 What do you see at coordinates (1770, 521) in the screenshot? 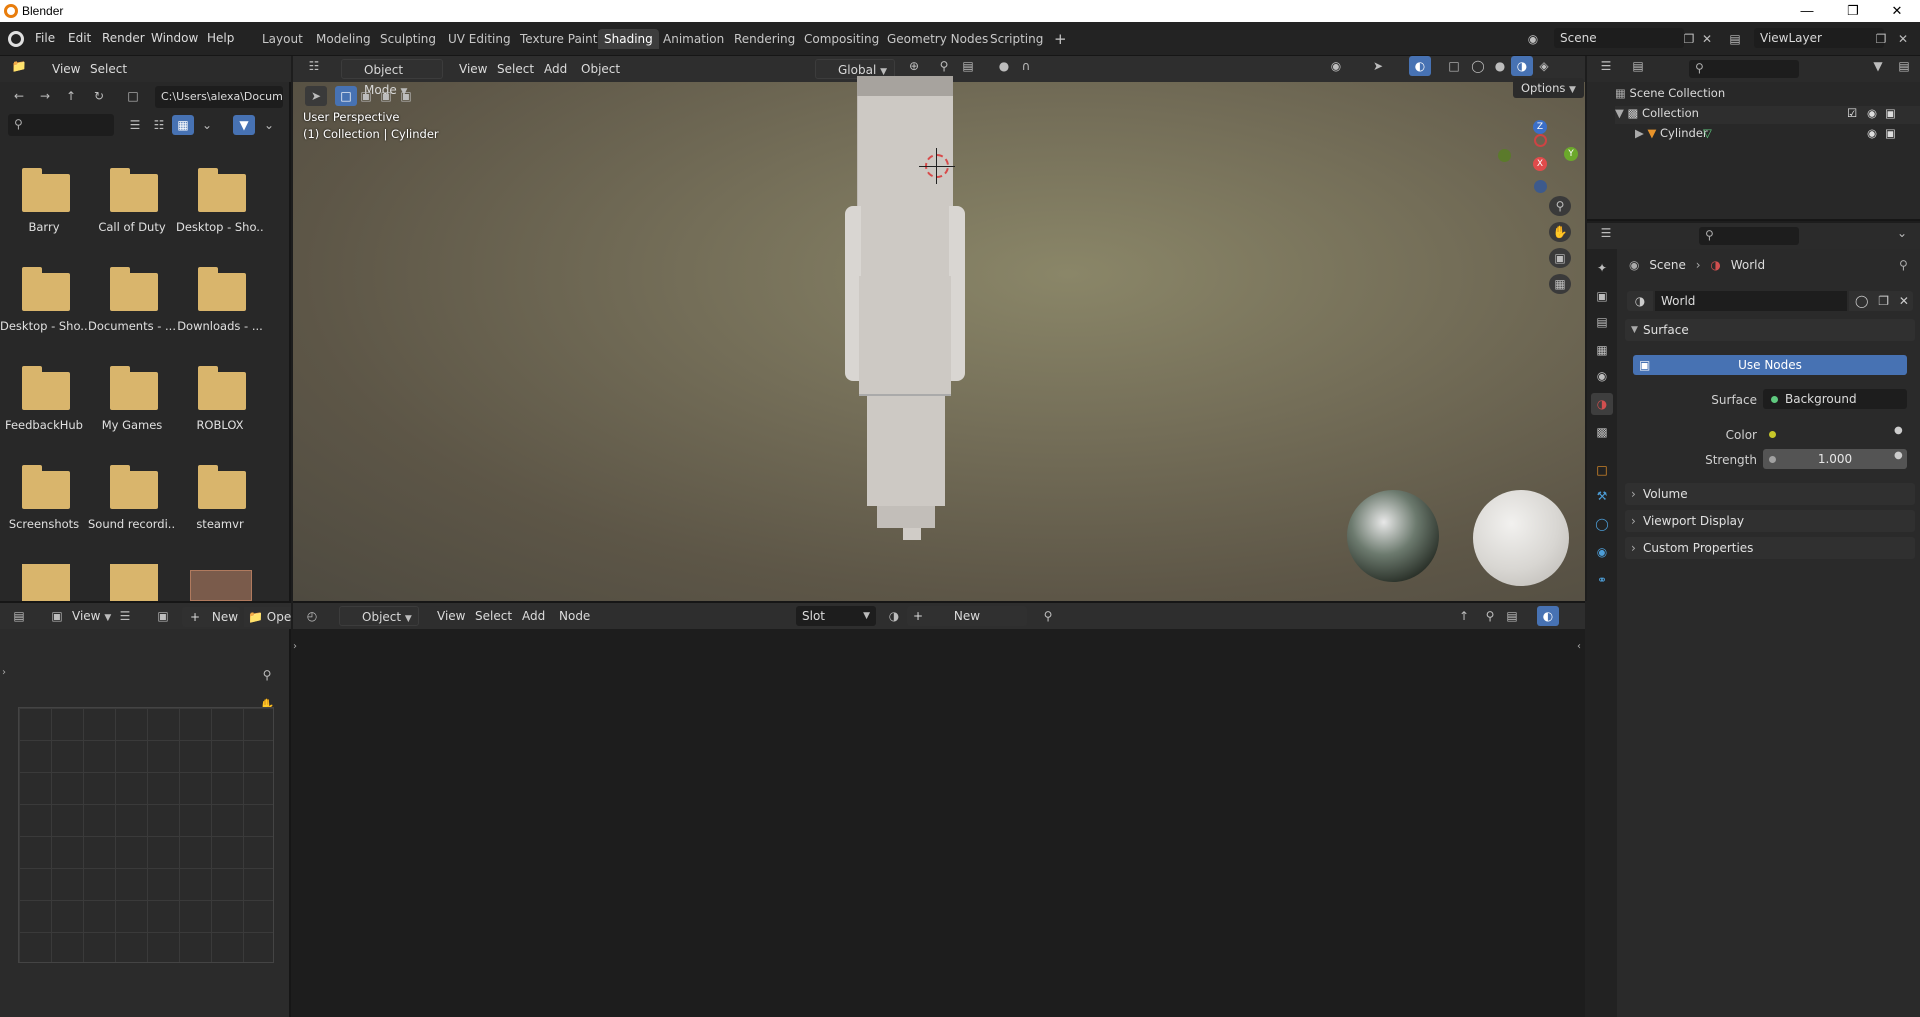
I see `viewport-display-panel-header: › Viewport Display` at bounding box center [1770, 521].